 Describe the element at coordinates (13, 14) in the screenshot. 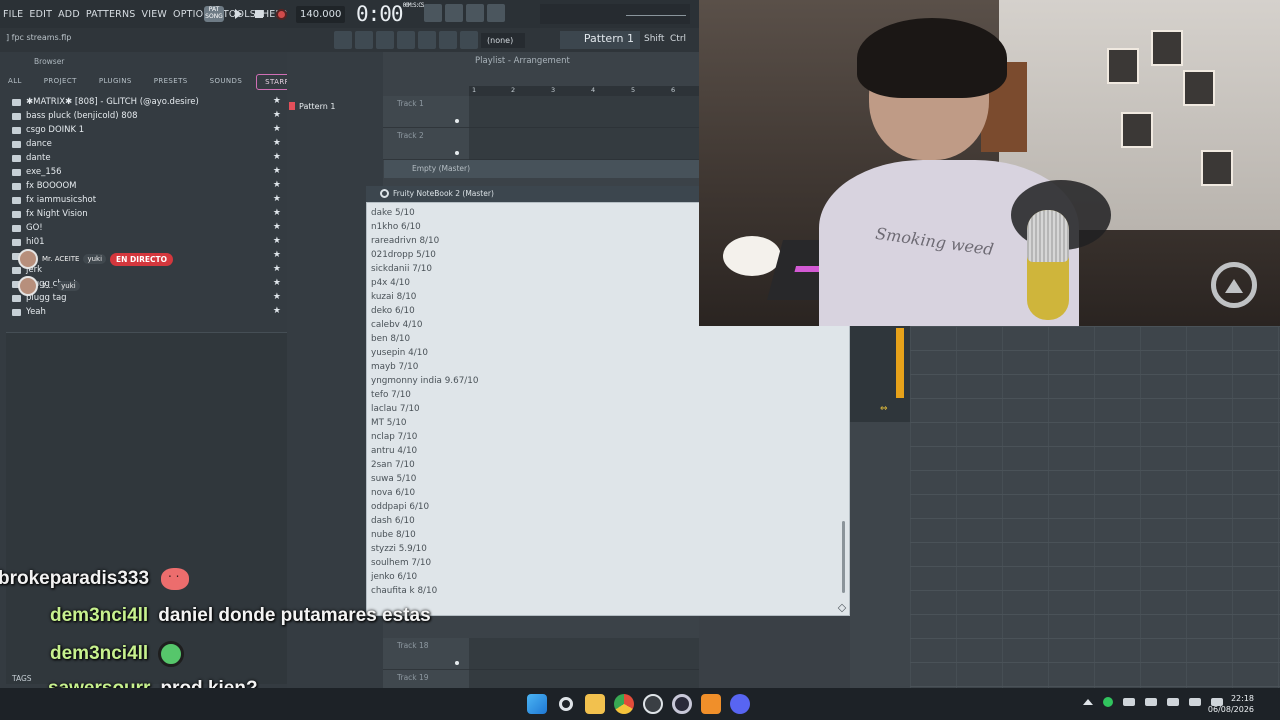

I see `menu-file: FILE` at that location.